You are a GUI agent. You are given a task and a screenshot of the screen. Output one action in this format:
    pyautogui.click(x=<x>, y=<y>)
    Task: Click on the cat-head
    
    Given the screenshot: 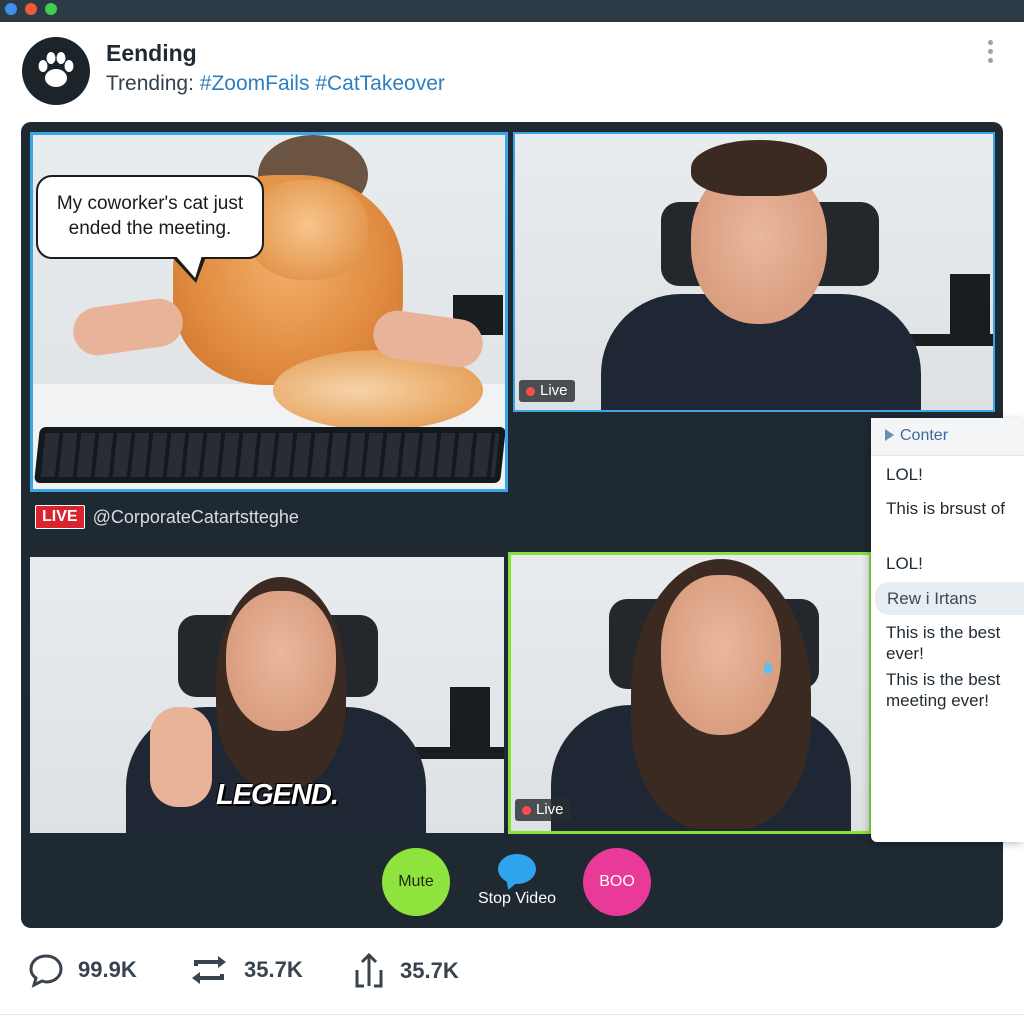 What is the action you would take?
    pyautogui.click(x=308, y=230)
    